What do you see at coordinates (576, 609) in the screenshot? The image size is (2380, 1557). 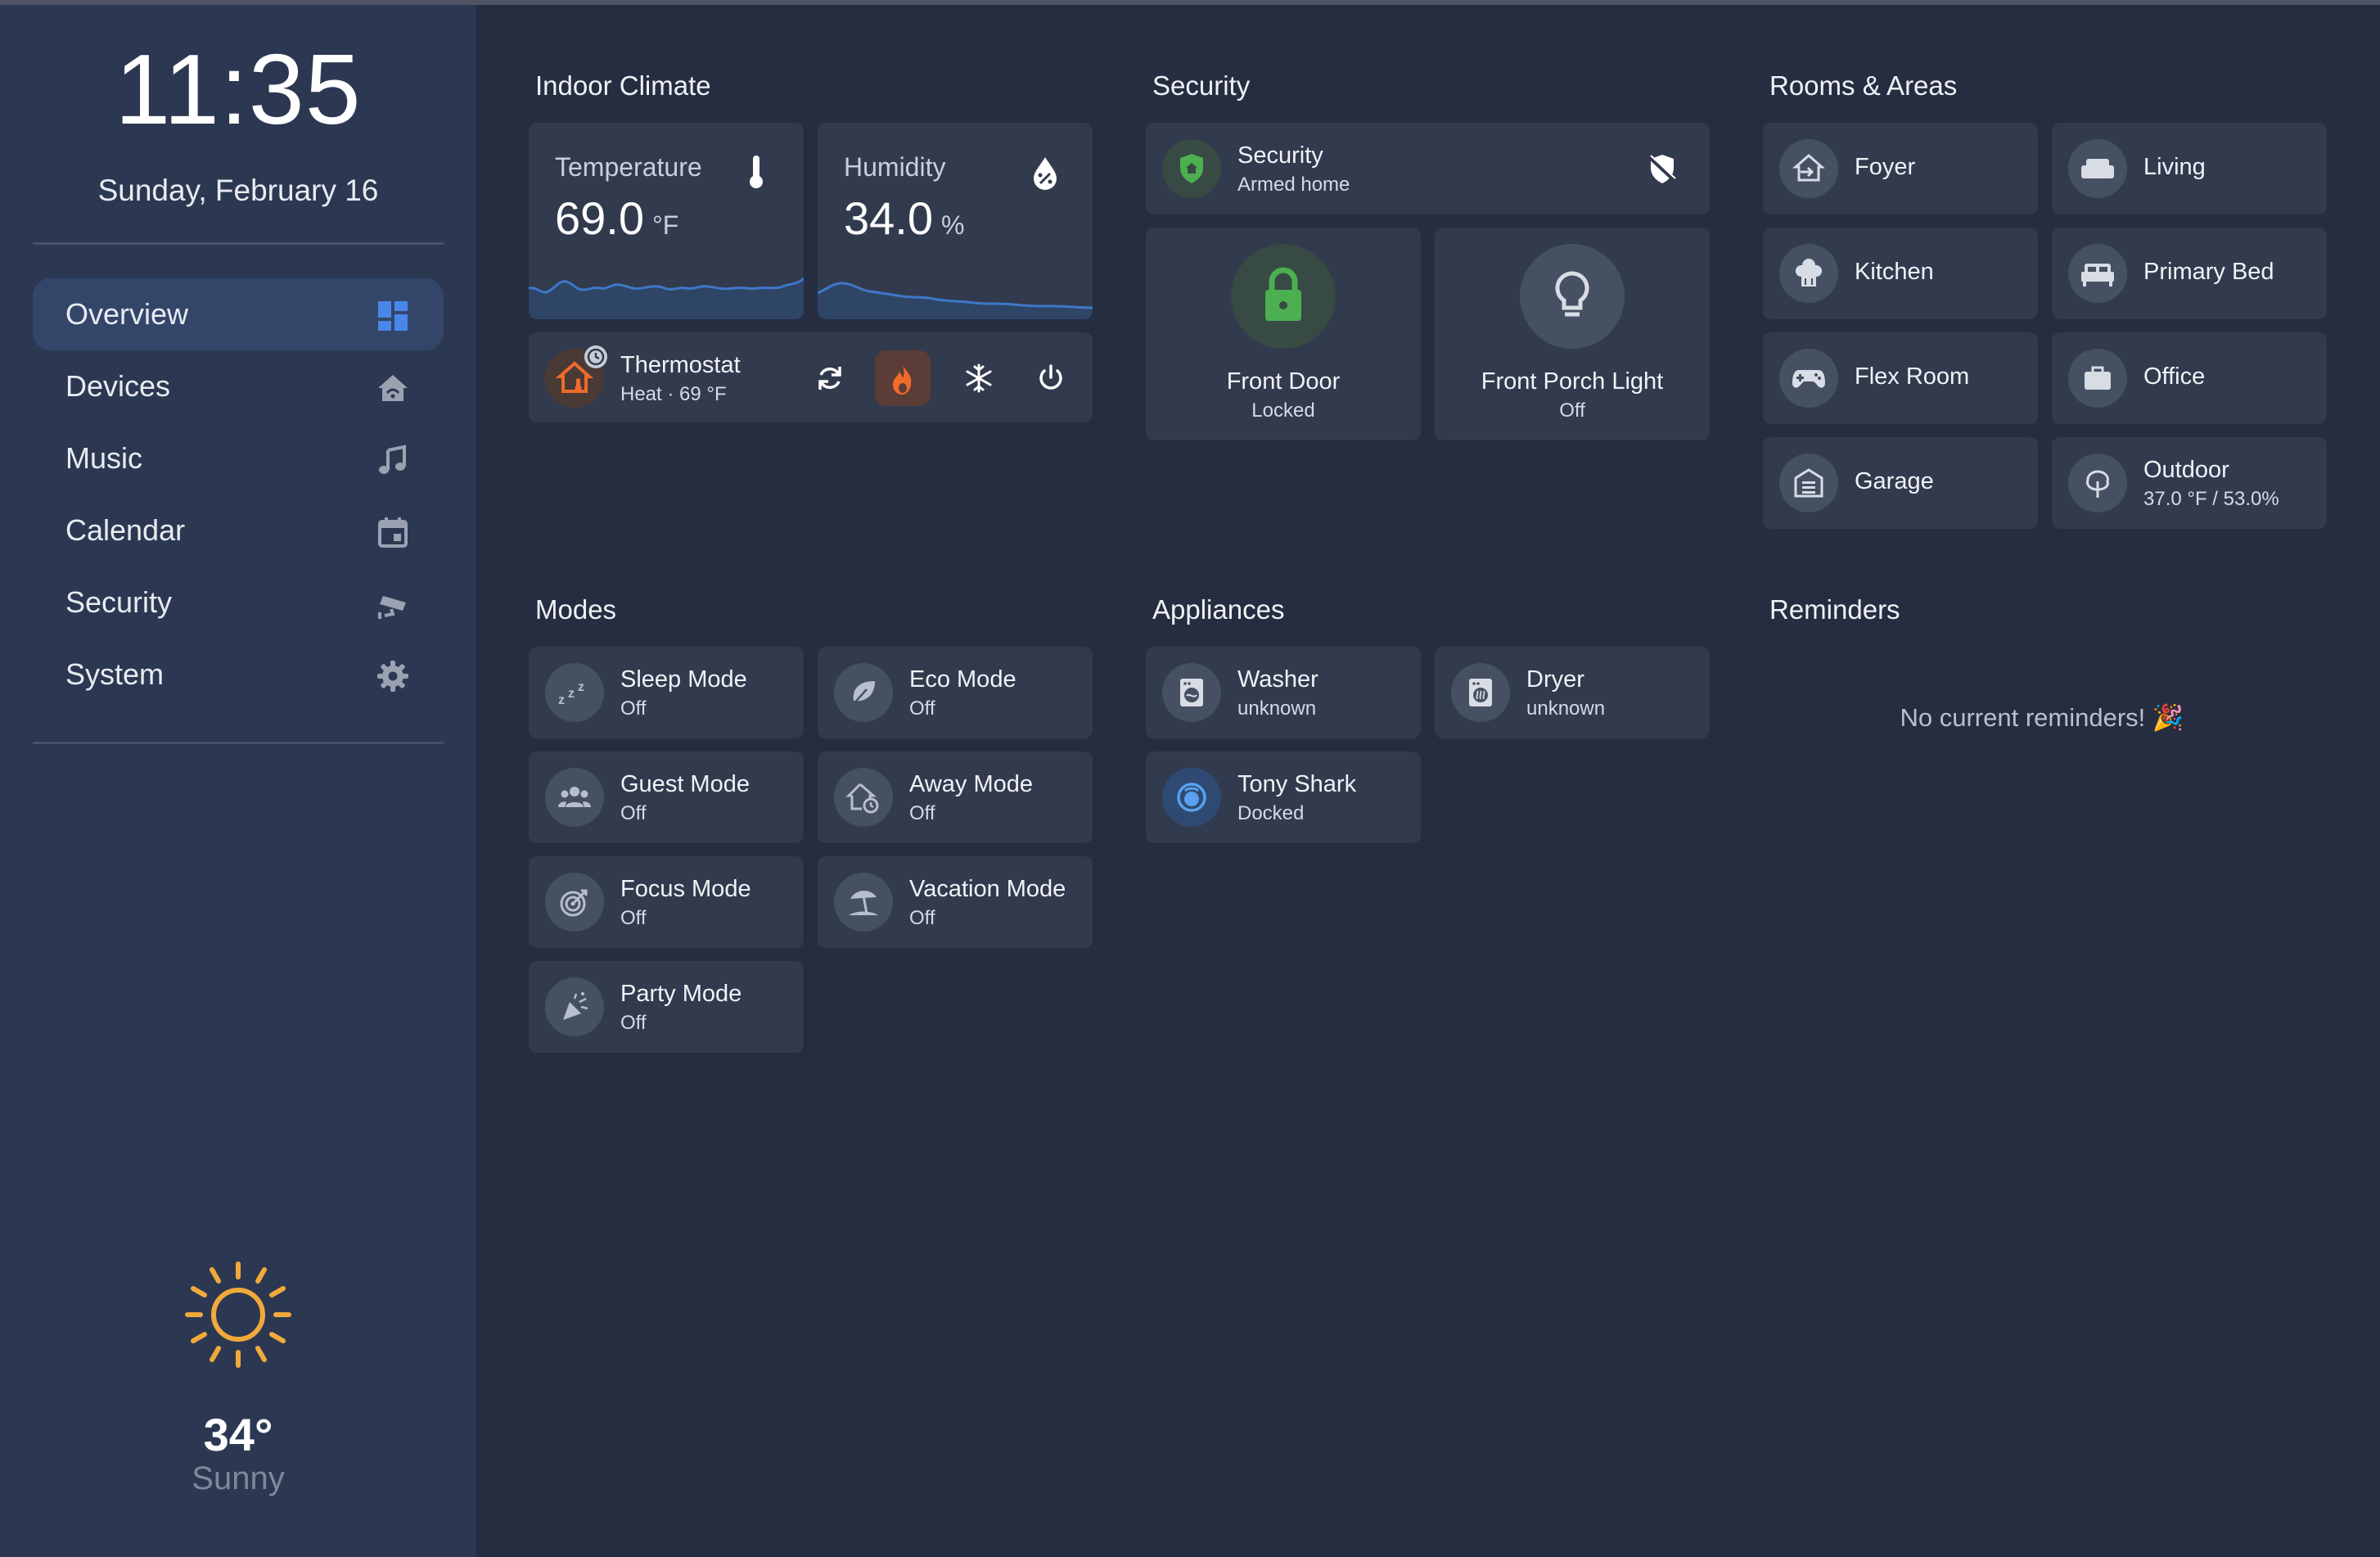 I see `section-title-modes: Modes` at bounding box center [576, 609].